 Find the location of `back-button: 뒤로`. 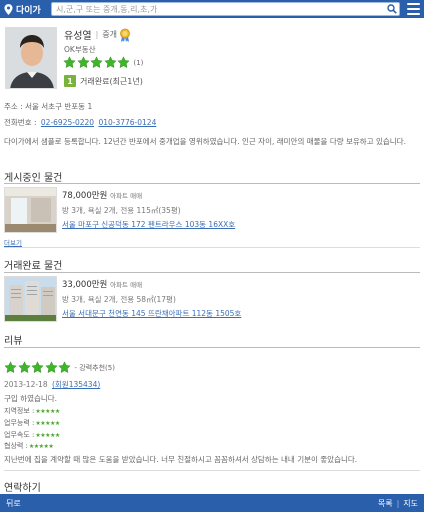

back-button: 뒤로 is located at coordinates (13, 503).